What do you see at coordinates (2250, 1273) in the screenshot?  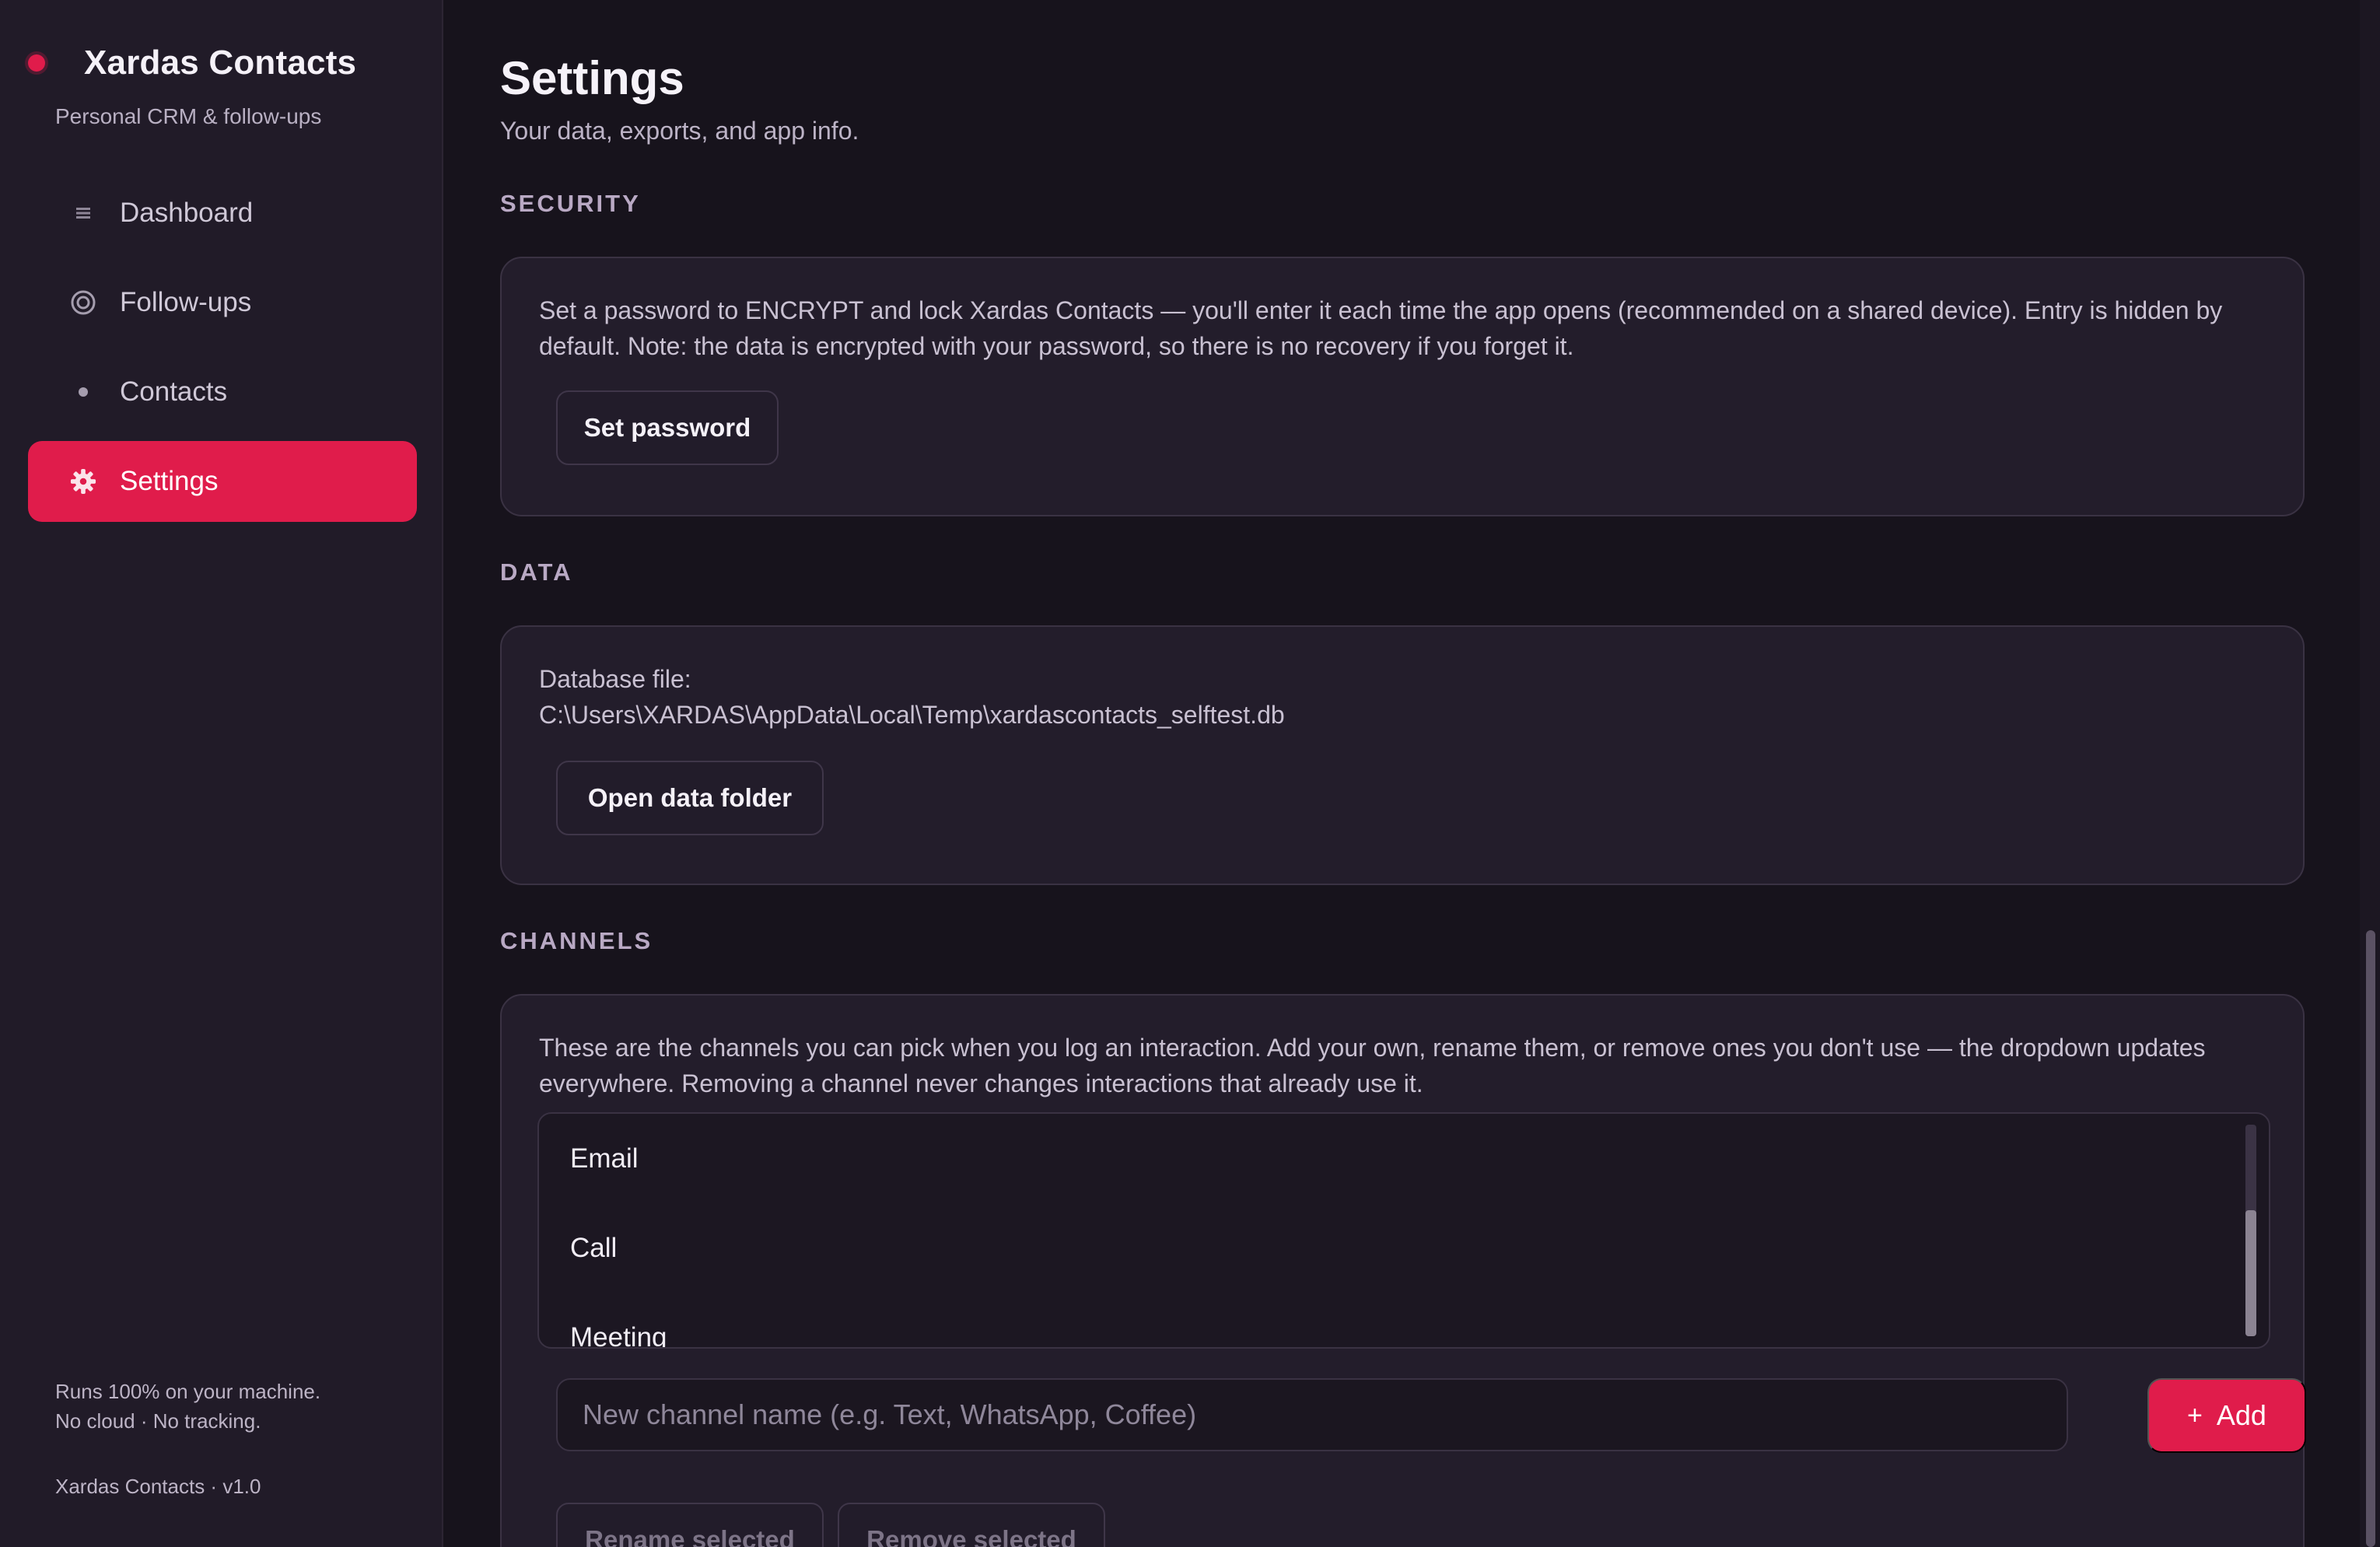 I see `list-scrollbar-thumb` at bounding box center [2250, 1273].